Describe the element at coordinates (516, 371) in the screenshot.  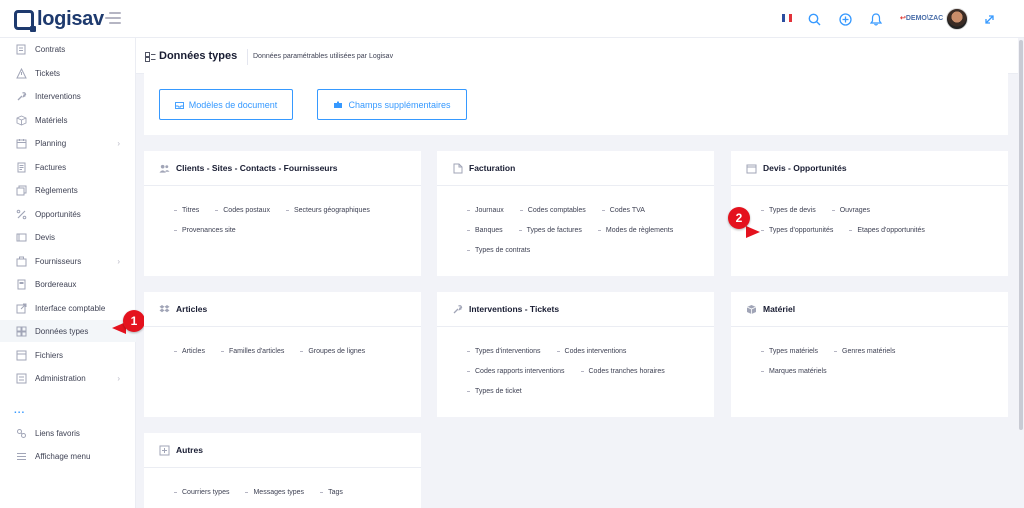
I see `data-type-link: Codes rapports interventions` at that location.